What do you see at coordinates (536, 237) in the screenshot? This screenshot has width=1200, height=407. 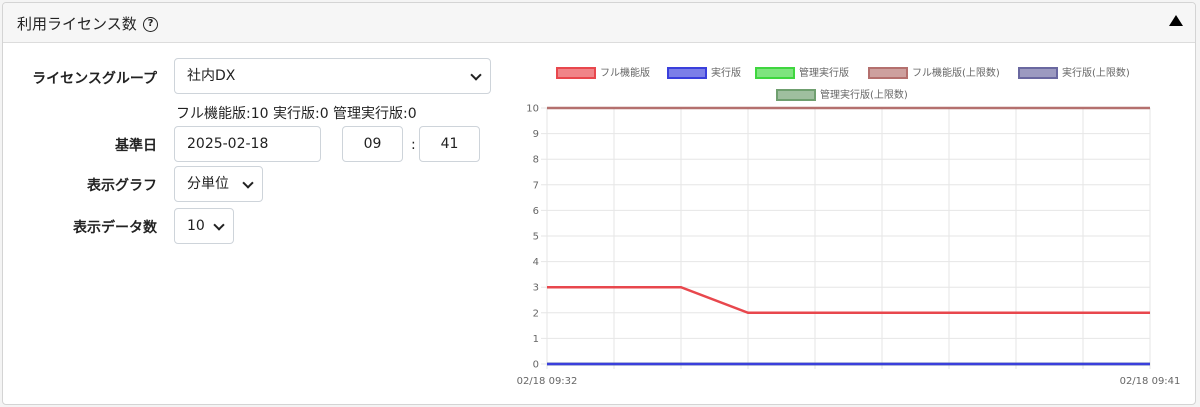 I see `y-tick-label: 5` at bounding box center [536, 237].